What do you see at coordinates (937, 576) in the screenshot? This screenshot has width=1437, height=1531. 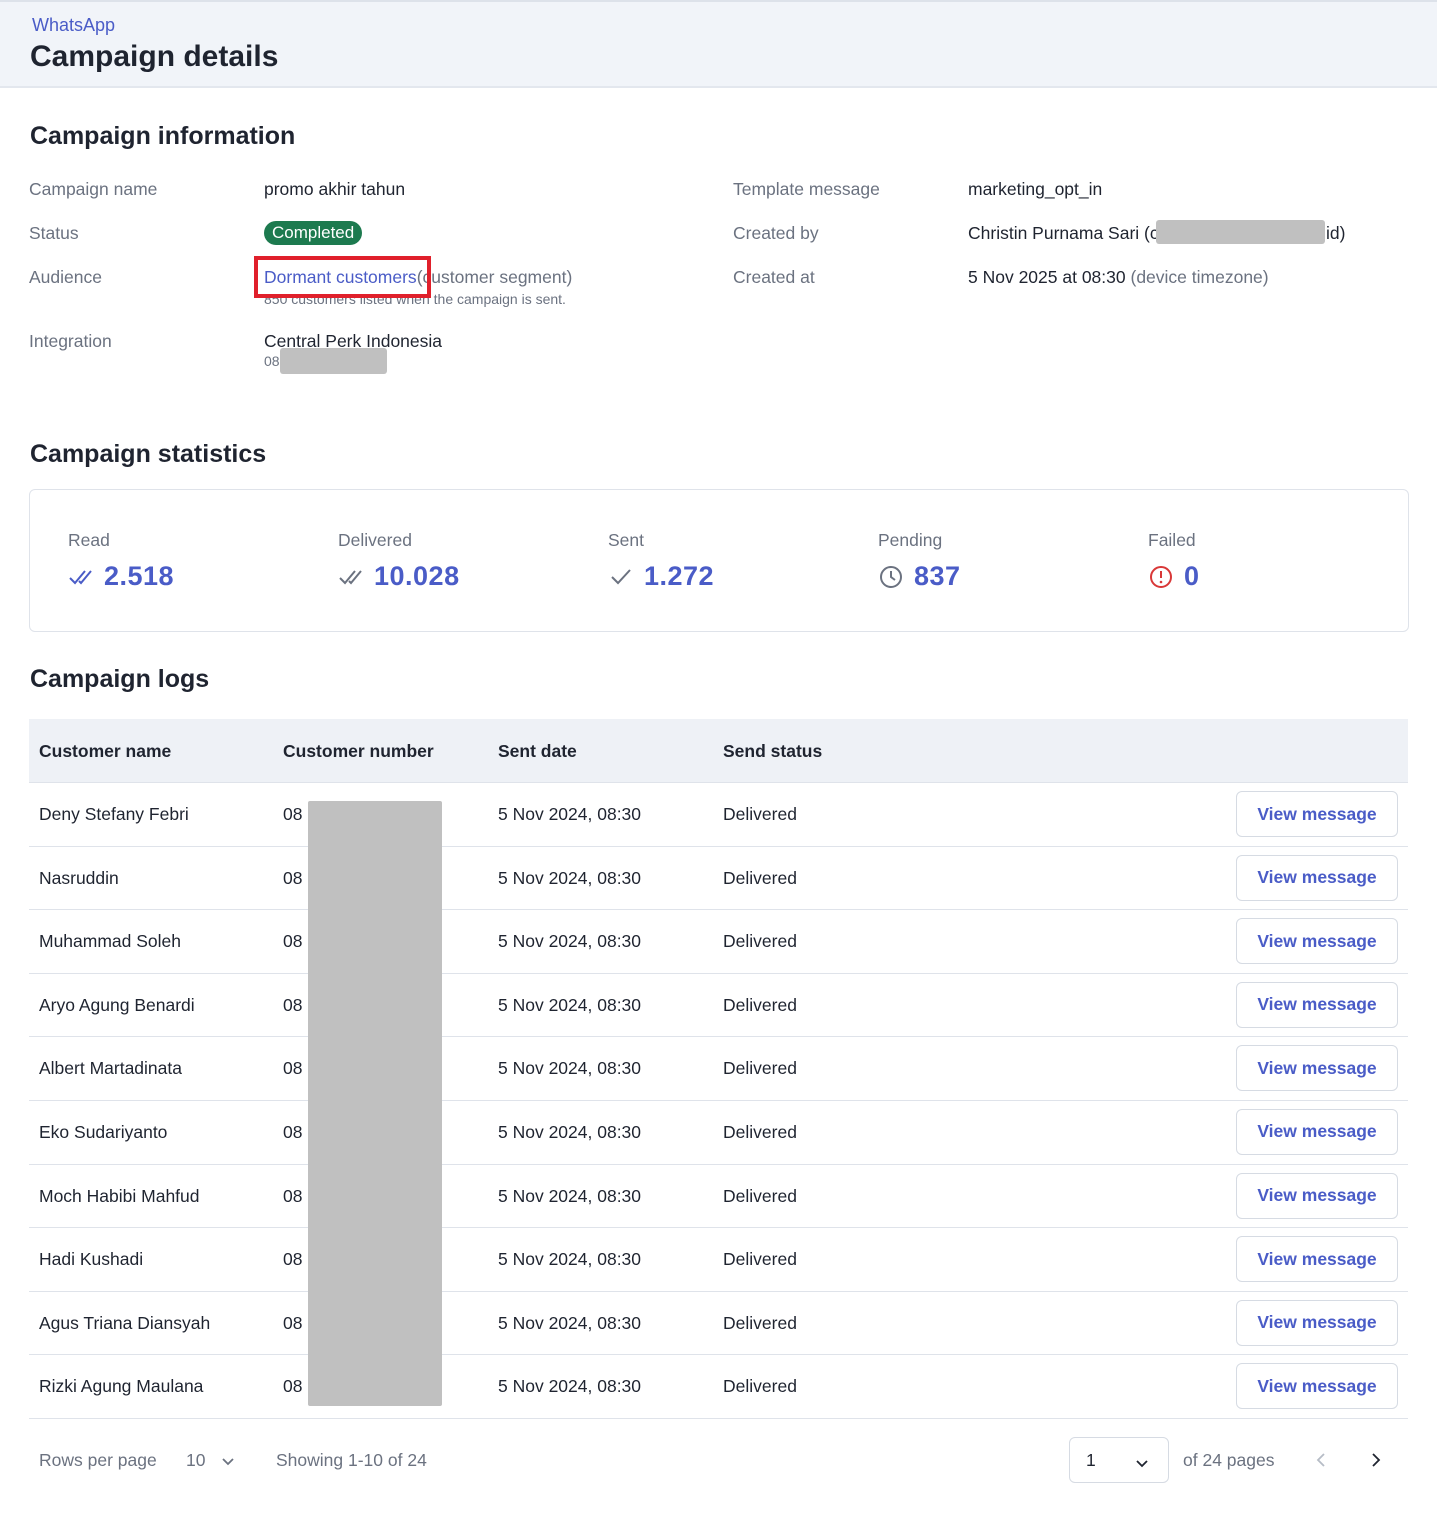 I see `stat-pending-value: 837` at bounding box center [937, 576].